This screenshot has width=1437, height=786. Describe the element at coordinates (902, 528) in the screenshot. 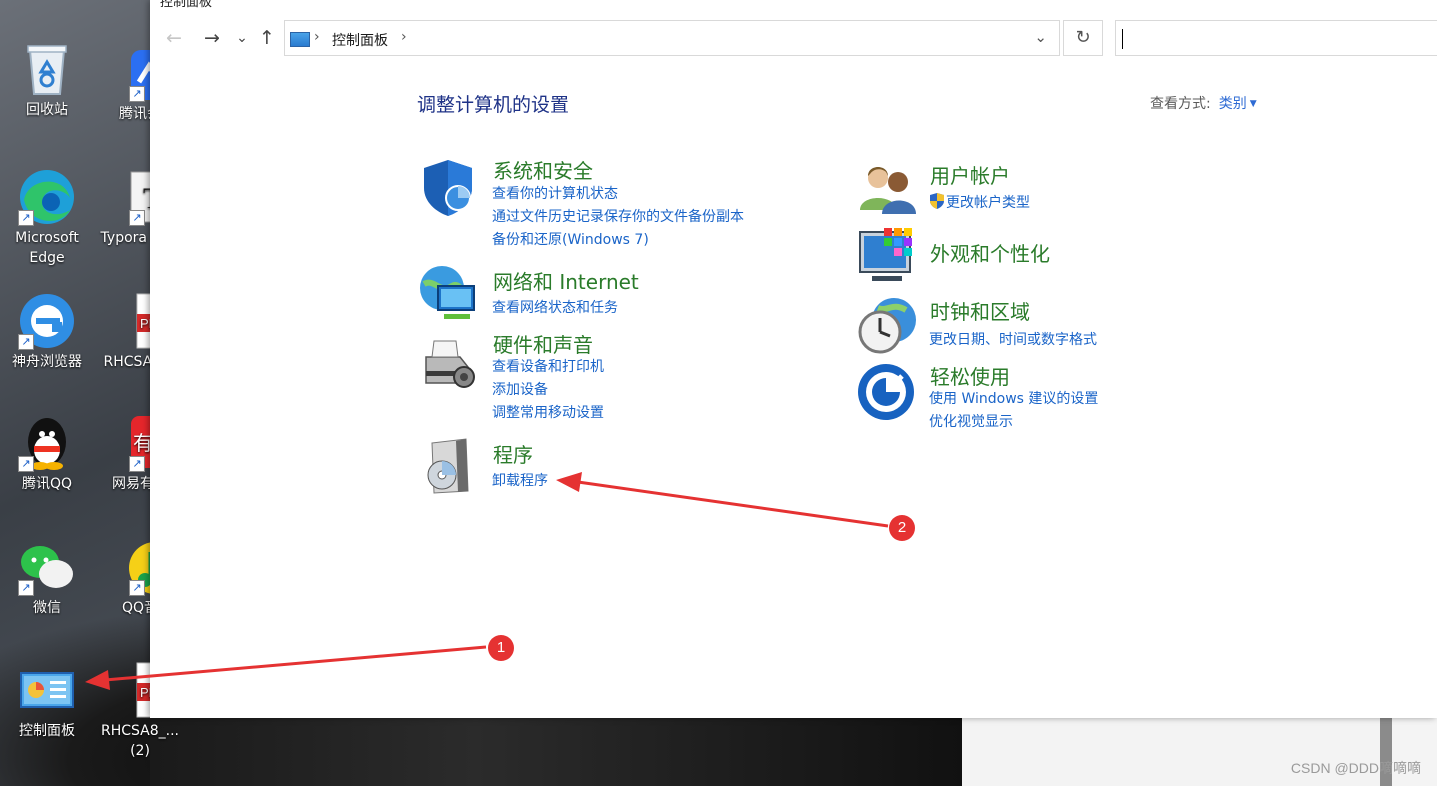

I see `step-badge-2: 2` at that location.